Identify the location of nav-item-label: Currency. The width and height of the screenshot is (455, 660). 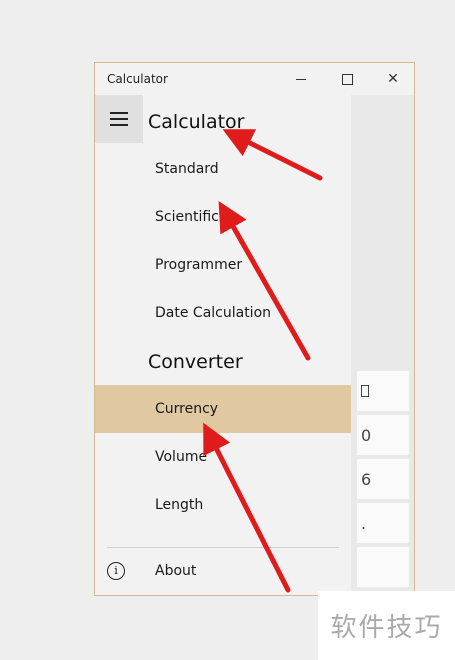
(187, 409).